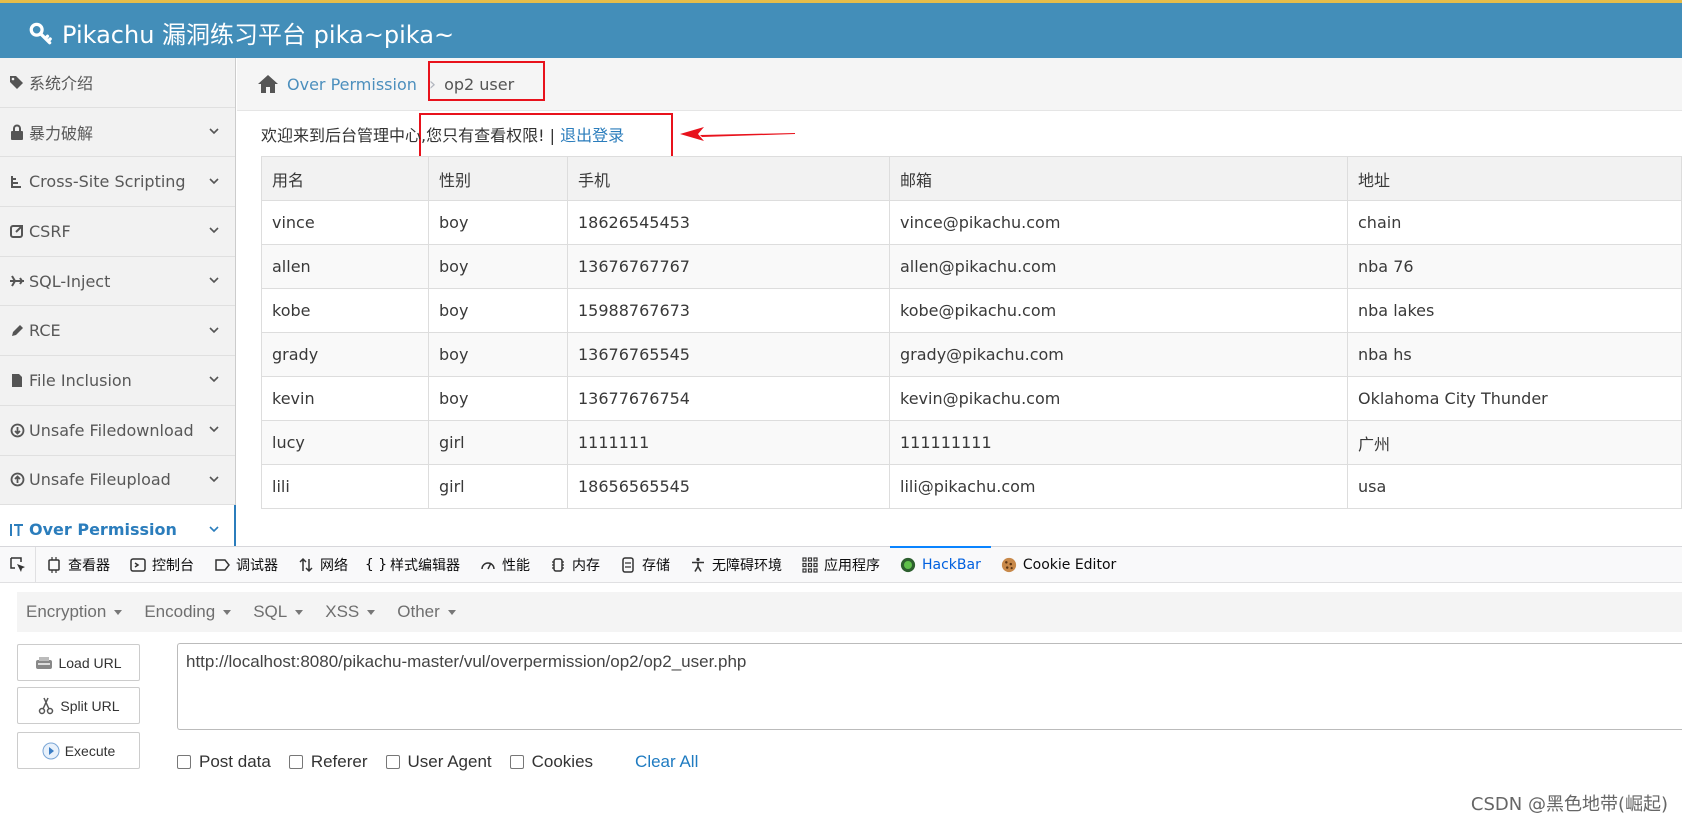 Image resolution: width=1682 pixels, height=822 pixels. What do you see at coordinates (498, 486) in the screenshot?
I see `table-cell: girl` at bounding box center [498, 486].